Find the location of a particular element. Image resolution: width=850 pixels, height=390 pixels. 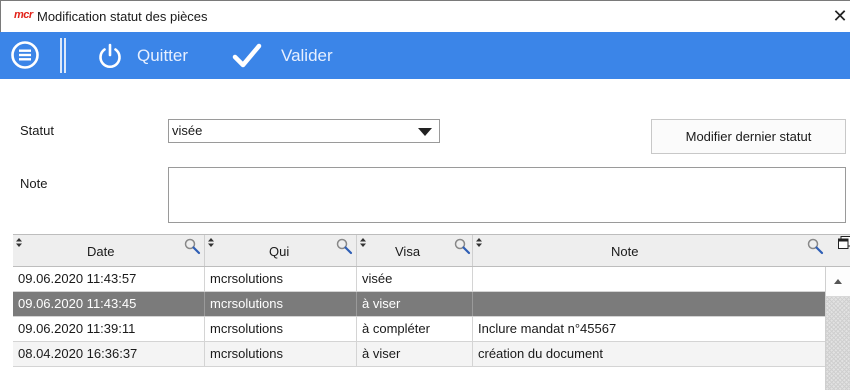

window-title: Modification statut des pièces is located at coordinates (122, 16).